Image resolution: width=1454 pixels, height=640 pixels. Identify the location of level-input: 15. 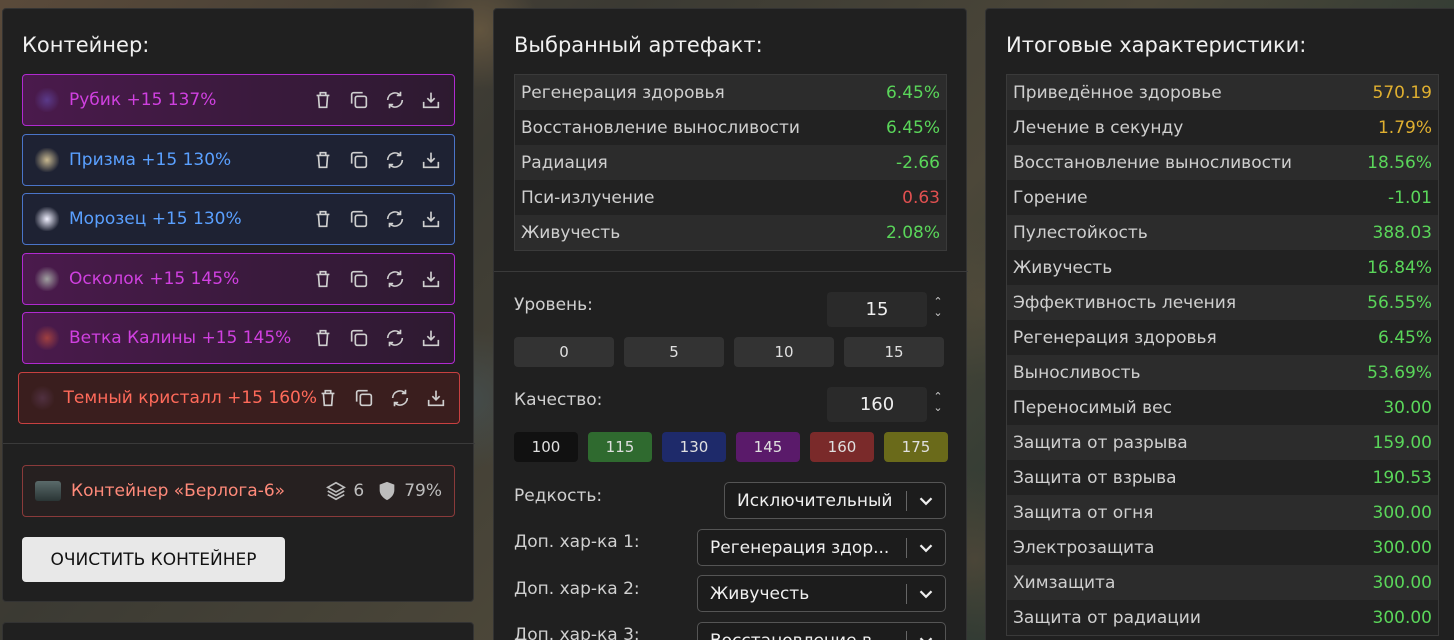
(877, 309).